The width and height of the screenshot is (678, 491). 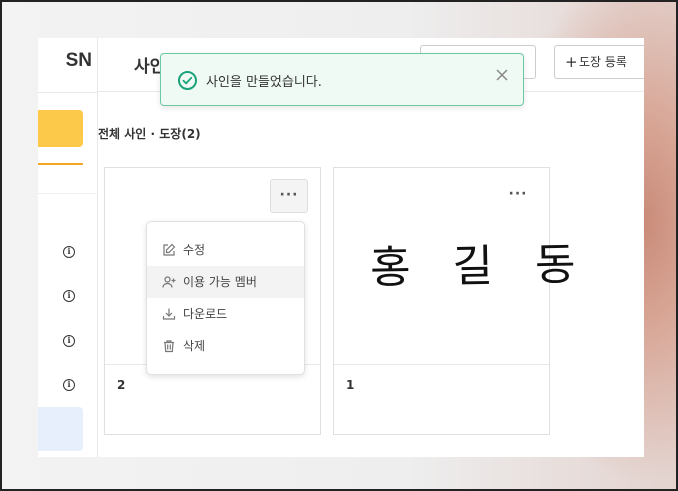 What do you see at coordinates (603, 62) in the screenshot?
I see `register-stamp-label: 도장 등록` at bounding box center [603, 62].